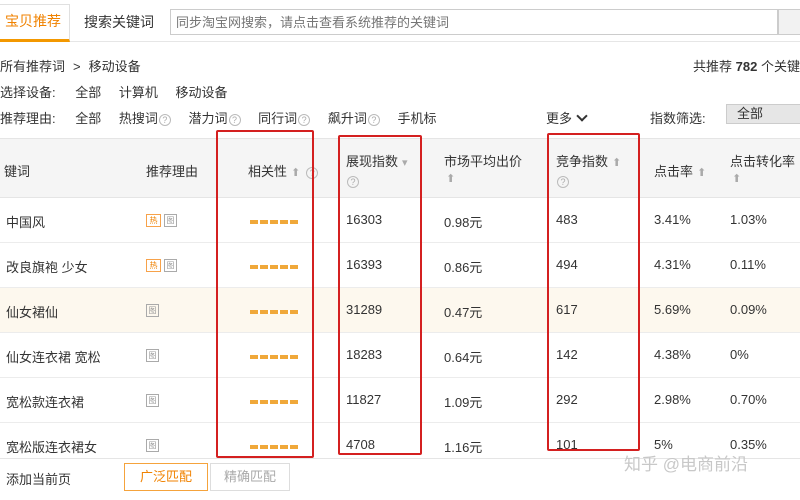 This screenshot has height=500, width=800. What do you see at coordinates (686, 464) in the screenshot?
I see `watermark: 知乎 @电商前沿` at bounding box center [686, 464].